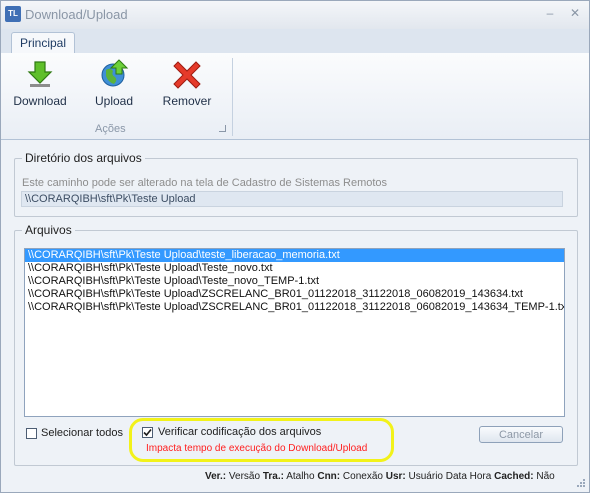  I want to click on ribbon-group-label: Ações, so click(110, 129).